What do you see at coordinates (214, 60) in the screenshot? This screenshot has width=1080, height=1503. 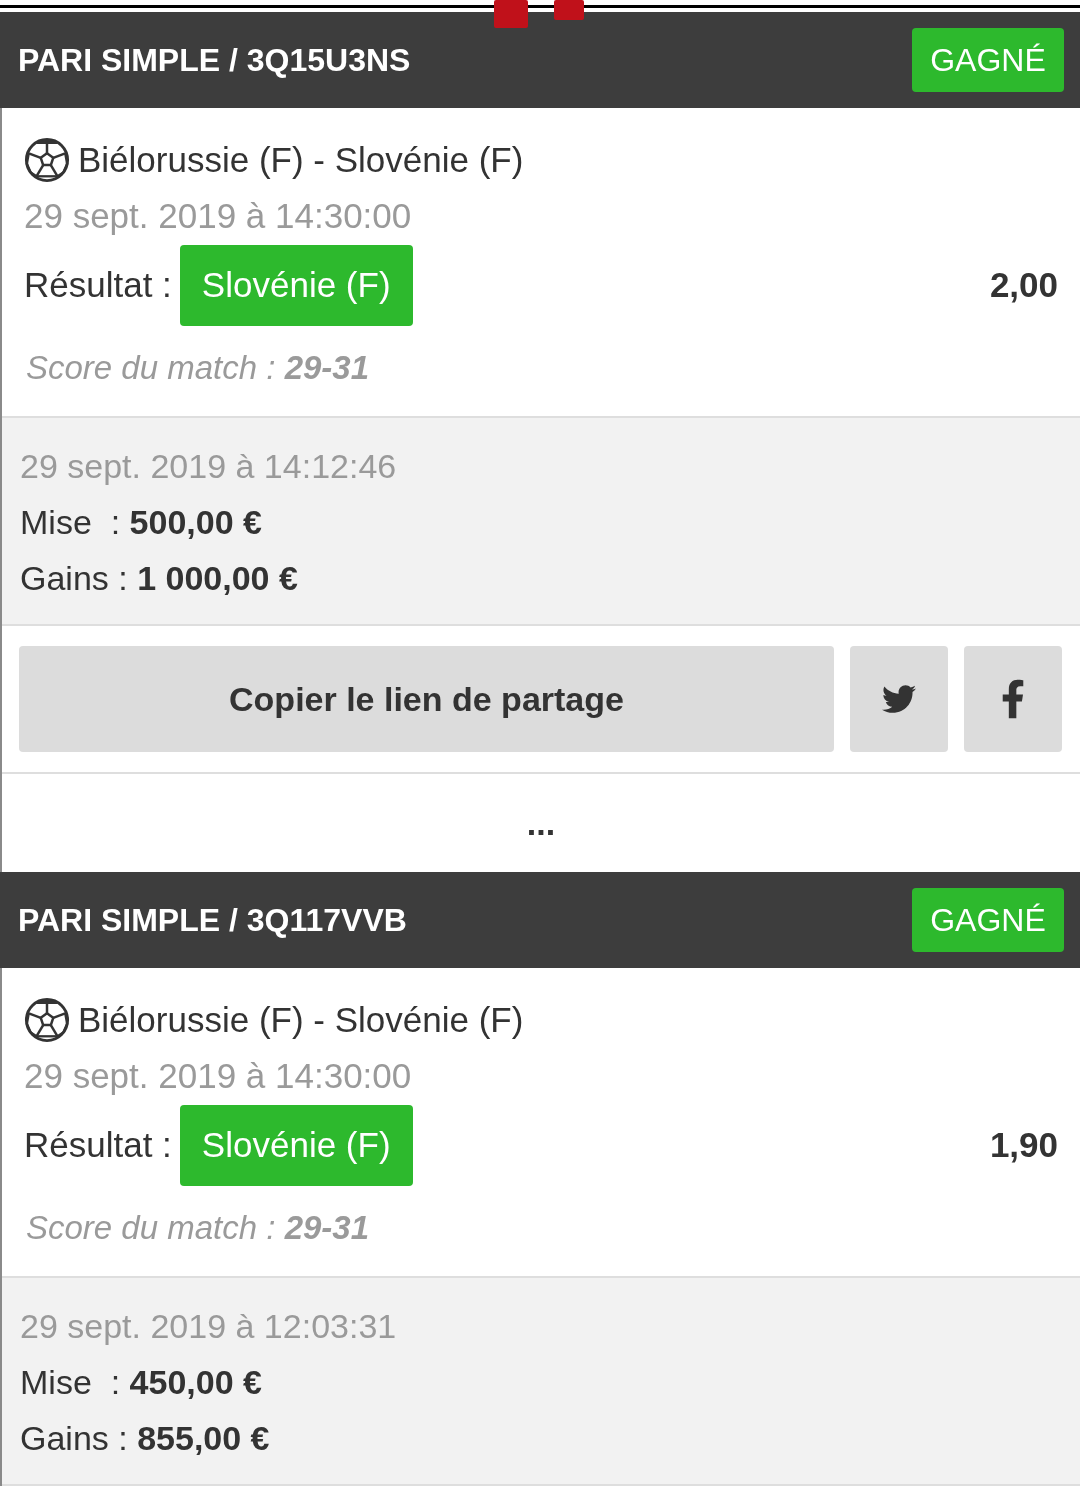 I see `bet-title: PARI SIMPLE / 3Q15U3NS` at bounding box center [214, 60].